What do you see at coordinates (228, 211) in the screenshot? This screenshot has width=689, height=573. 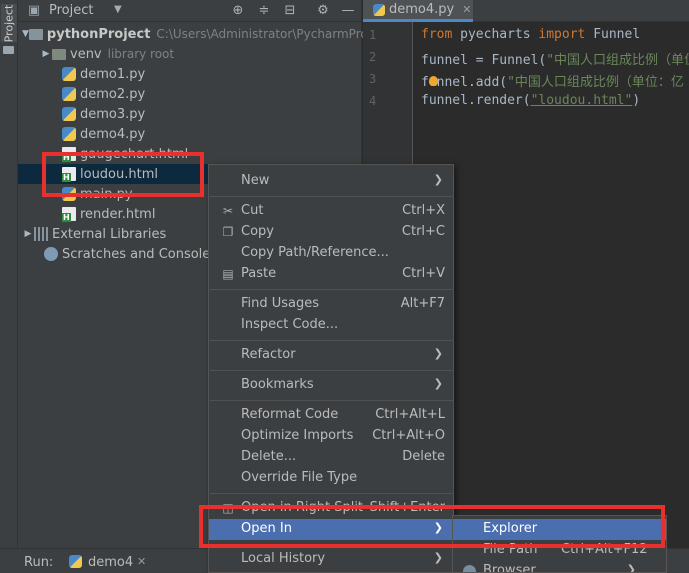 I see `scissors-icon: ✂` at bounding box center [228, 211].